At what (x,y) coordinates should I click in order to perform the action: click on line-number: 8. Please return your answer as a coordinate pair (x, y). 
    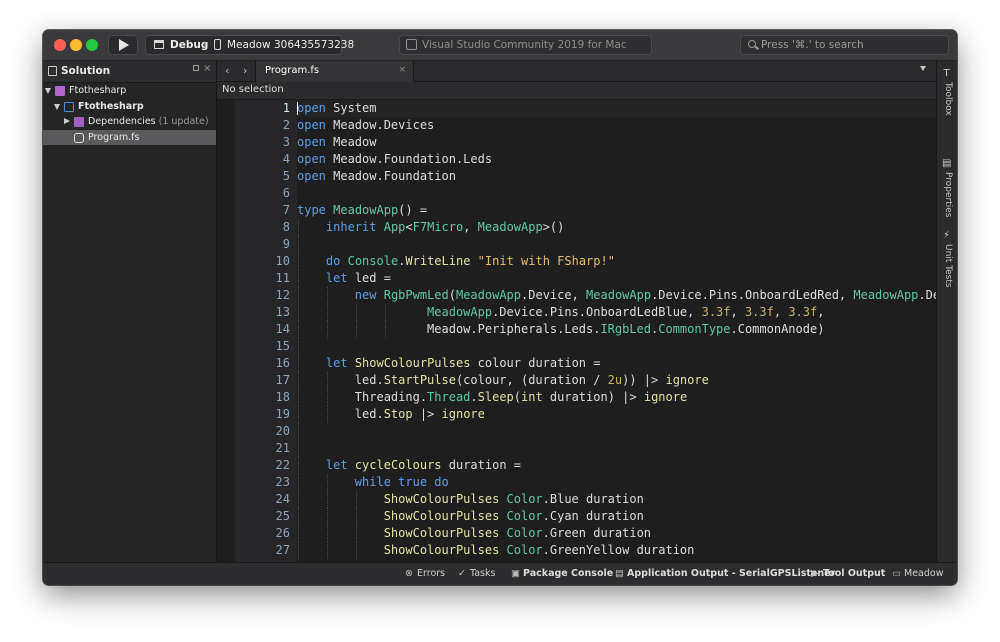
    Looking at the image, I should click on (286, 227).